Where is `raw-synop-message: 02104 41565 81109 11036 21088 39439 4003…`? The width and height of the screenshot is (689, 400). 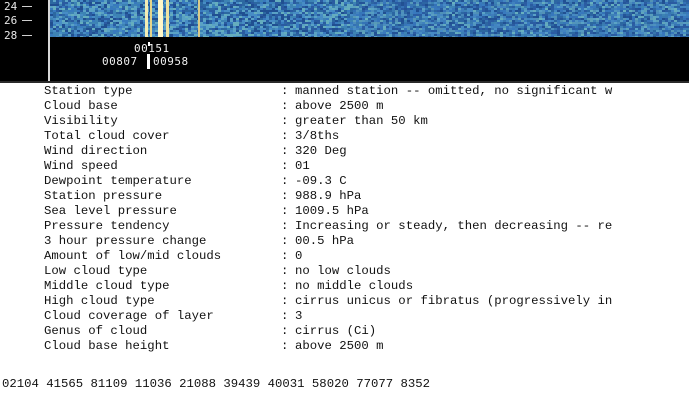 raw-synop-message: 02104 41565 81109 11036 21088 39439 4003… is located at coordinates (216, 384).